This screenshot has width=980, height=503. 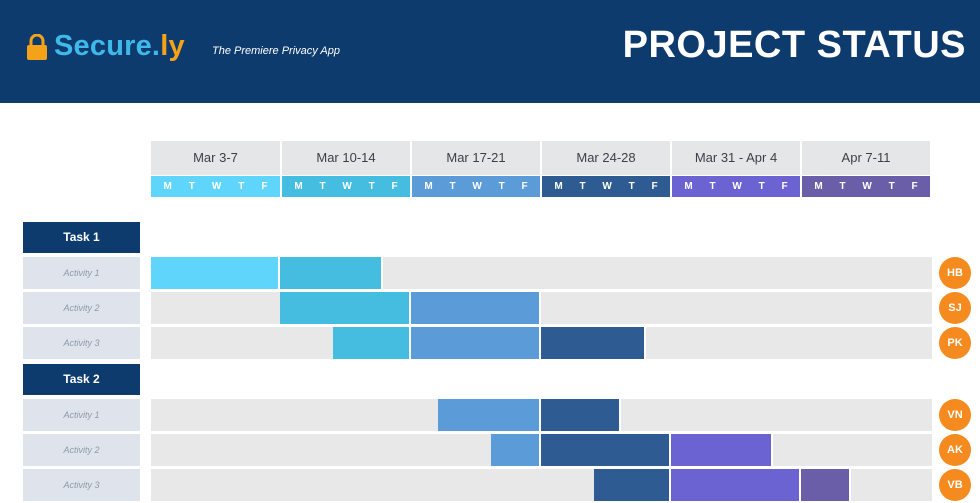 What do you see at coordinates (955, 308) in the screenshot?
I see `assignee-avatar: SJ` at bounding box center [955, 308].